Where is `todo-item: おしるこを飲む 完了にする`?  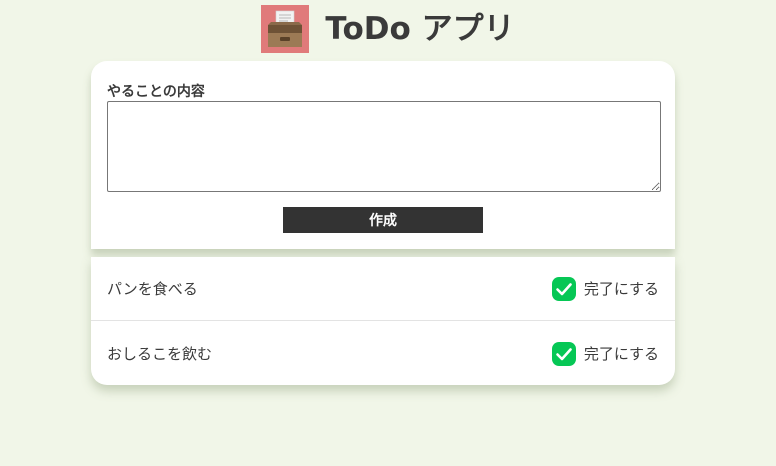
todo-item: おしるこを飲む 完了にする is located at coordinates (383, 353).